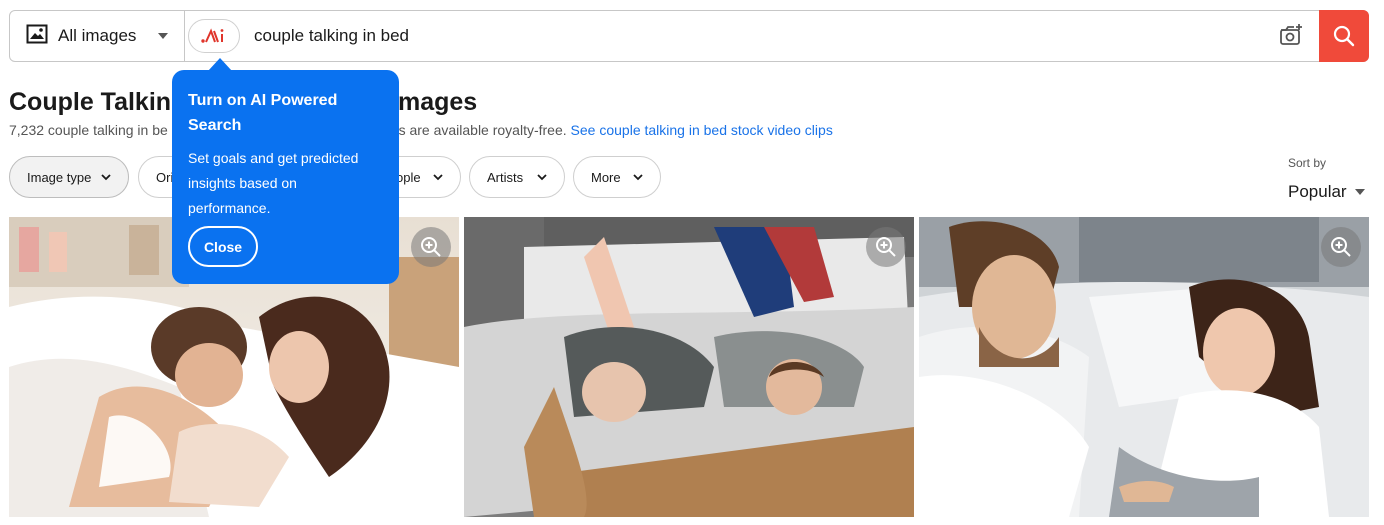  What do you see at coordinates (759, 36) in the screenshot?
I see `search-input` at bounding box center [759, 36].